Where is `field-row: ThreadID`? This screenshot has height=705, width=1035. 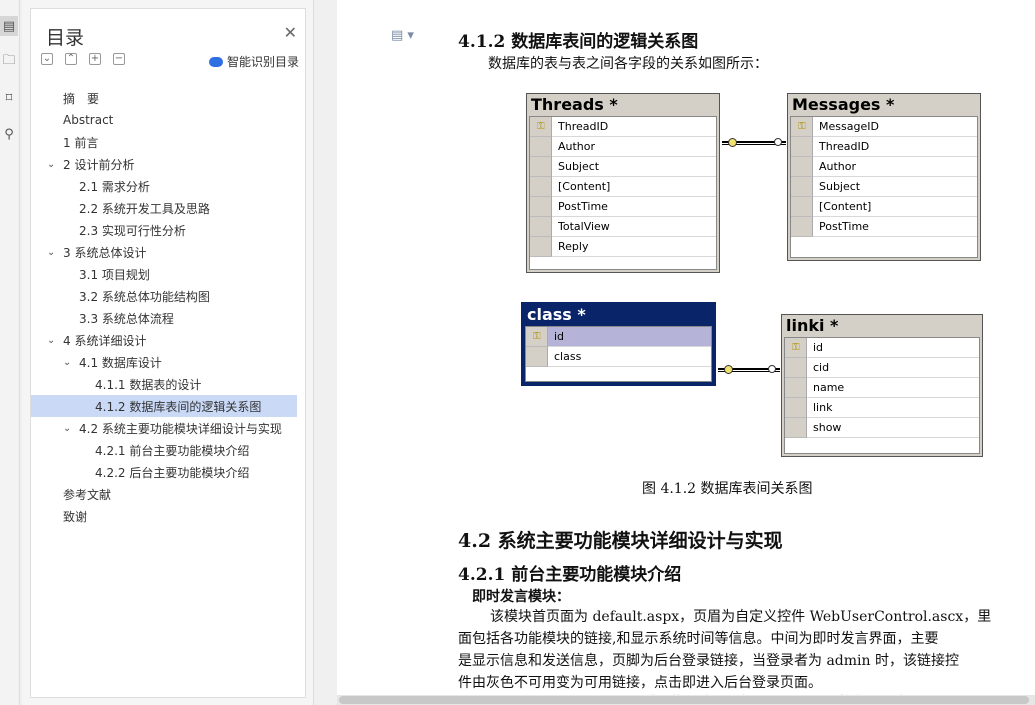
field-row: ThreadID is located at coordinates (884, 147).